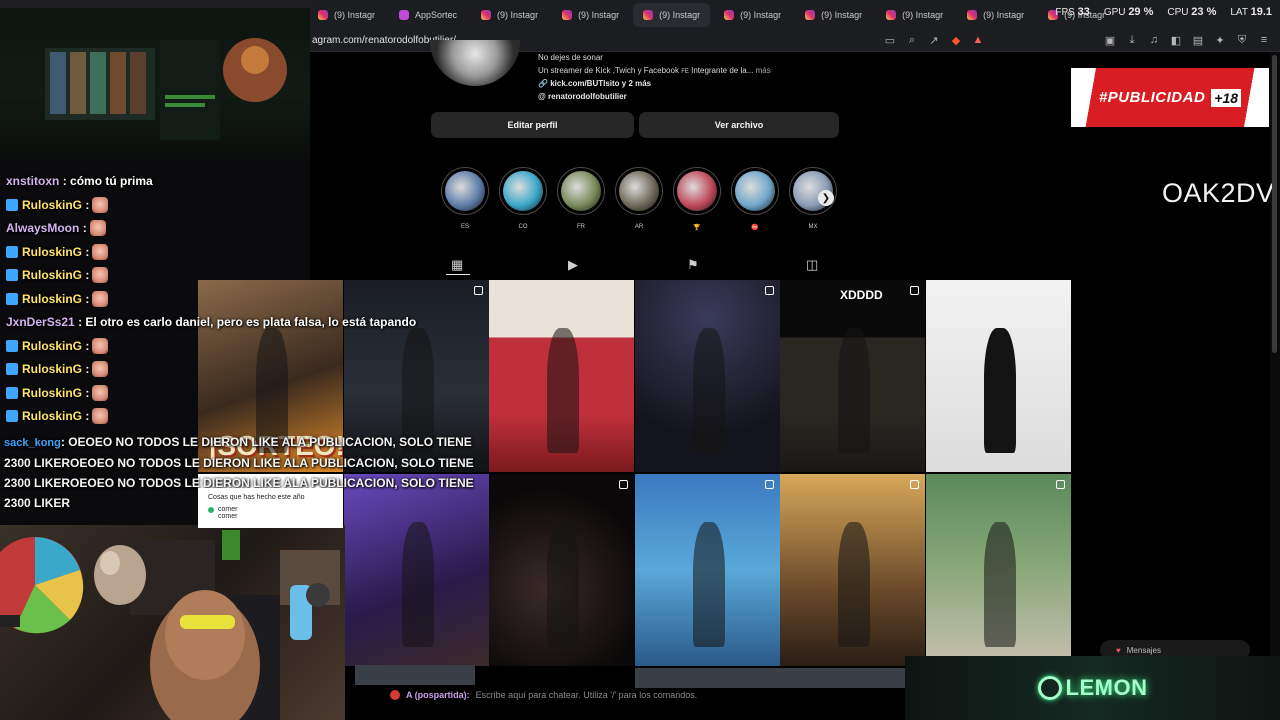 This screenshot has height=720, width=1280. I want to click on highlight-item: FR, so click(581, 199).